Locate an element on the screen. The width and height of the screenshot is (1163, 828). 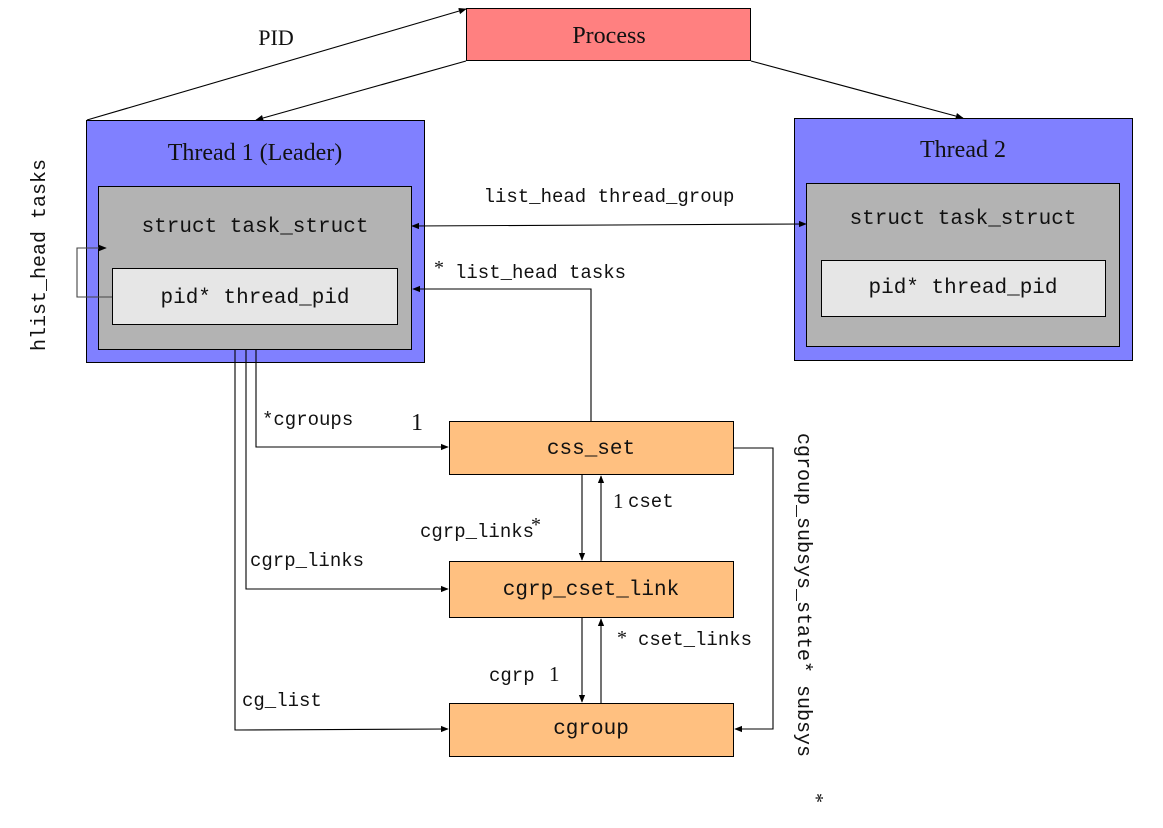
label-cgrp-links-left: cgrp_links is located at coordinates (307, 561).